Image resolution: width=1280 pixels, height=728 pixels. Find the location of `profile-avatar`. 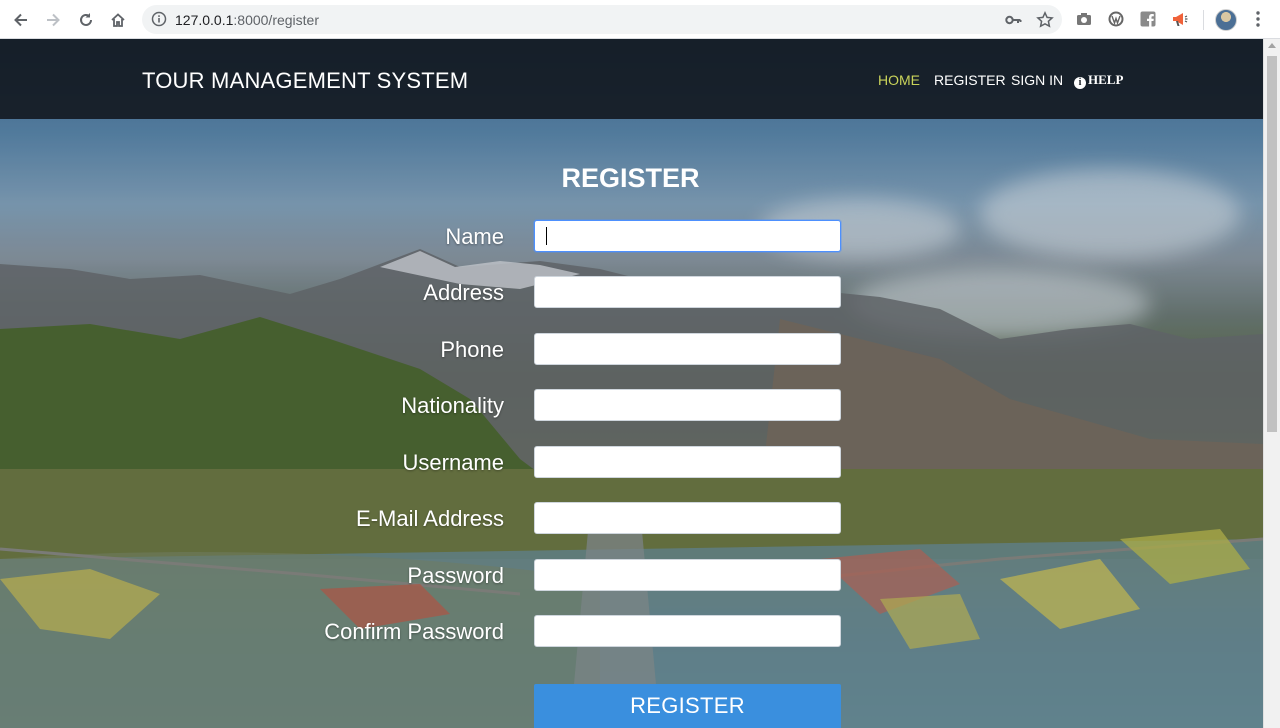

profile-avatar is located at coordinates (1226, 20).